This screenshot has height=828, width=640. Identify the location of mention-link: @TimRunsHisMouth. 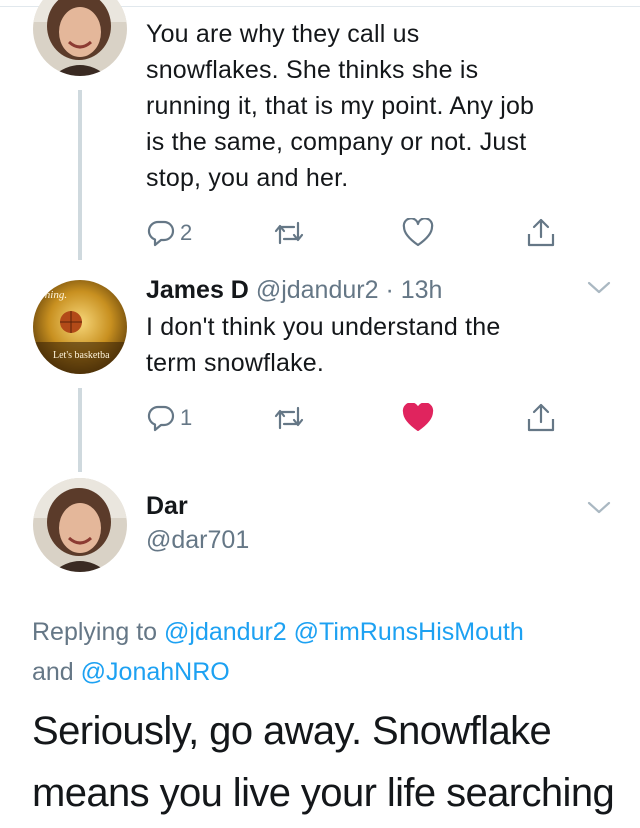
(409, 632).